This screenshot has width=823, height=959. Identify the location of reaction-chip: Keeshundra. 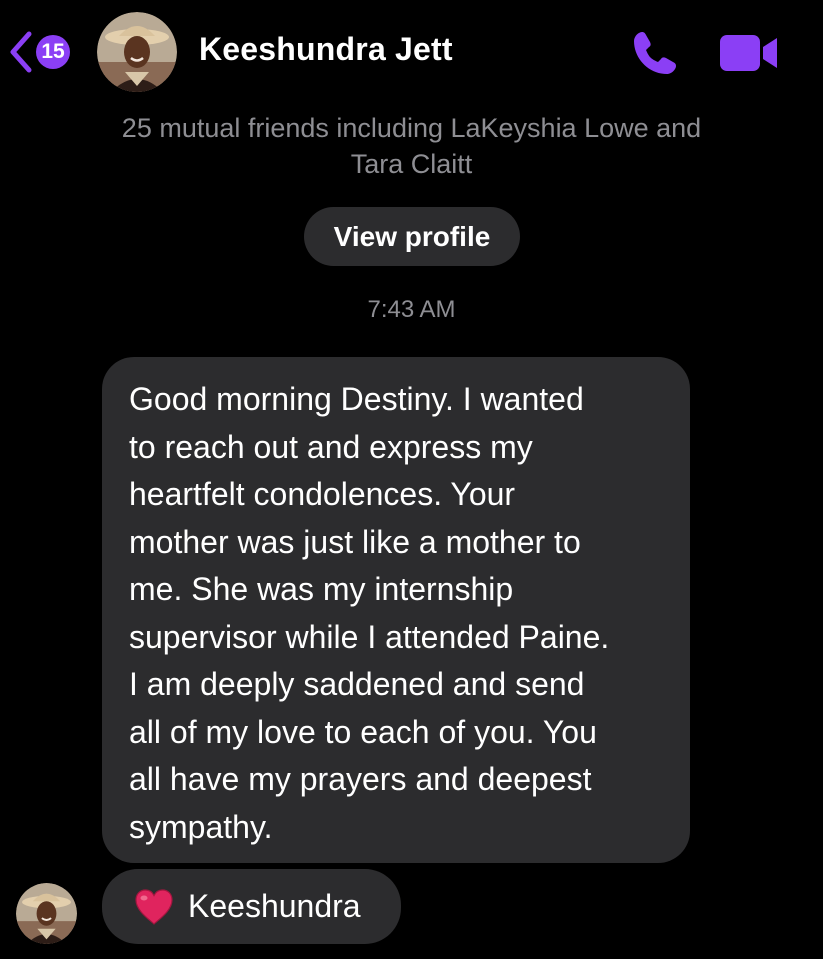
(251, 906).